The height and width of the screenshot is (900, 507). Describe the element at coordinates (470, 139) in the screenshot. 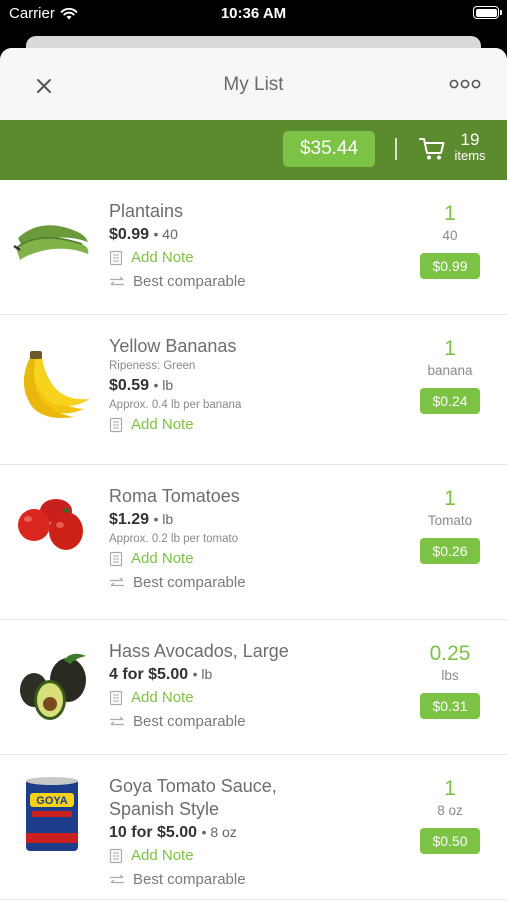

I see `item-count: 19` at that location.